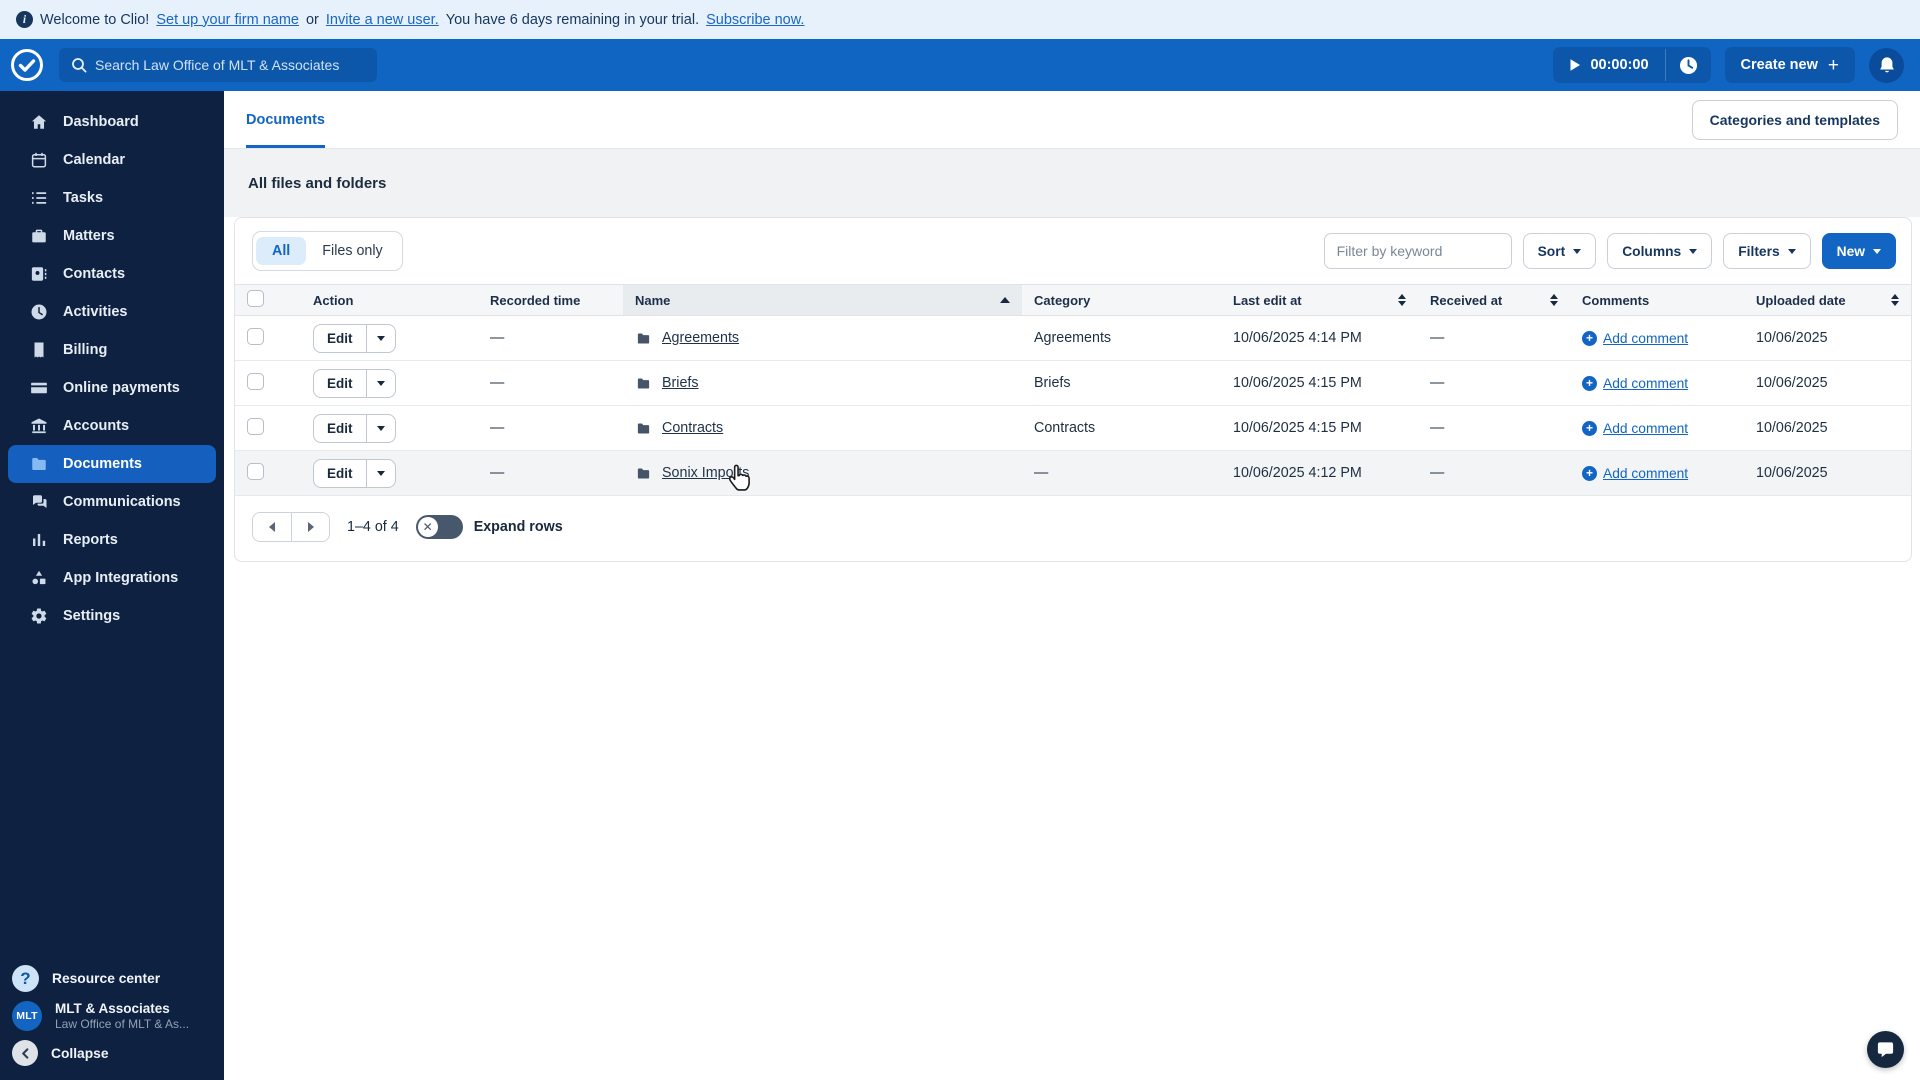 The image size is (1920, 1080). I want to click on account-name: MLT & Associates, so click(112, 1008).